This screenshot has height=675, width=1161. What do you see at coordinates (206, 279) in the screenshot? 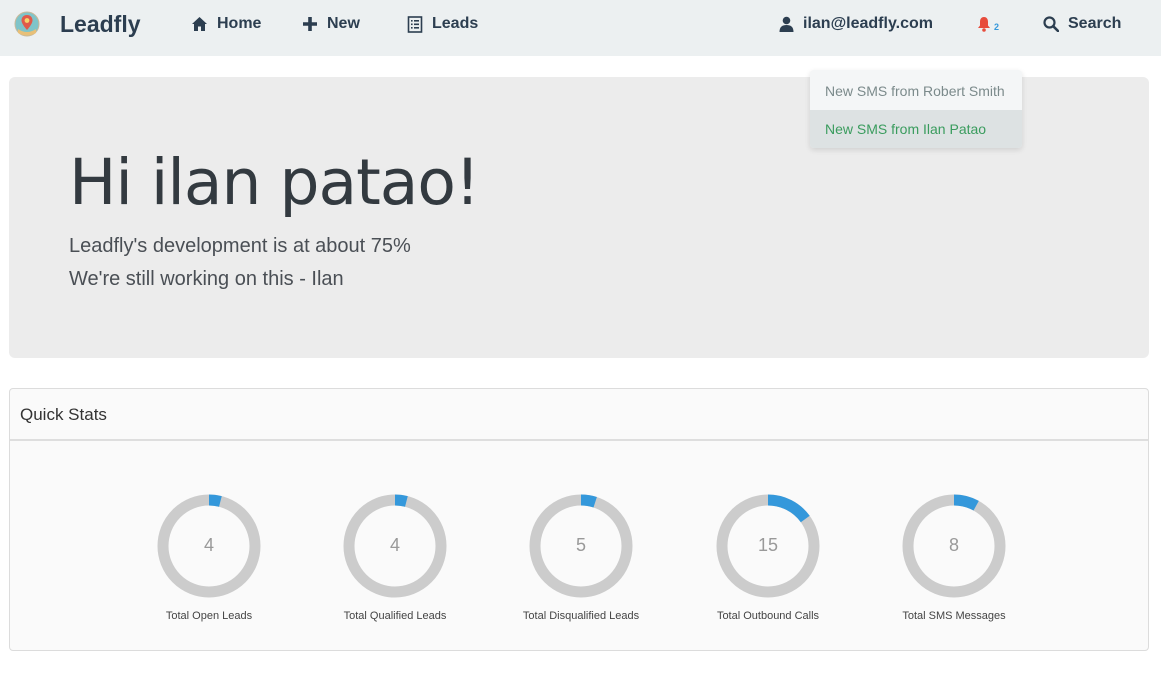
I see `working-note-text: We're still working on this - Ilan` at bounding box center [206, 279].